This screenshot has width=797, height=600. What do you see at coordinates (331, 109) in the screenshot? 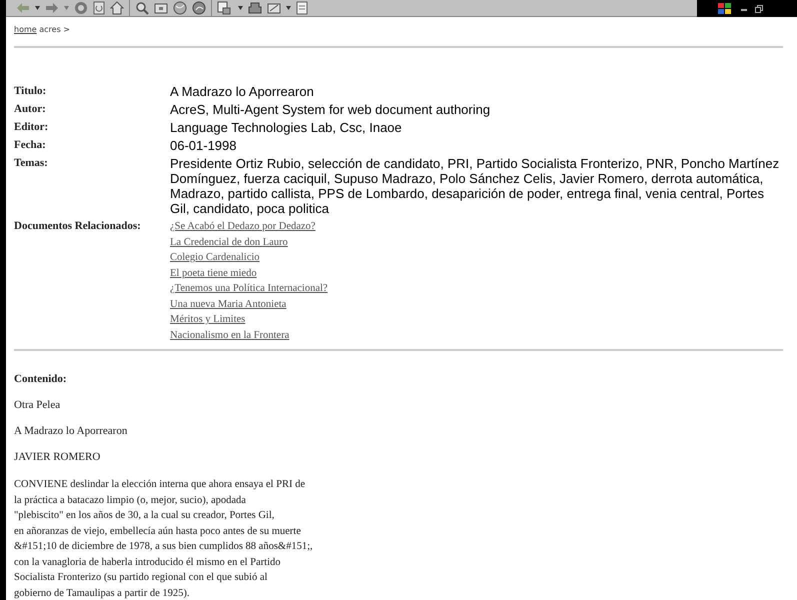
I see `field-value: AcreS, Multi-Agent System for web document authoring` at bounding box center [331, 109].